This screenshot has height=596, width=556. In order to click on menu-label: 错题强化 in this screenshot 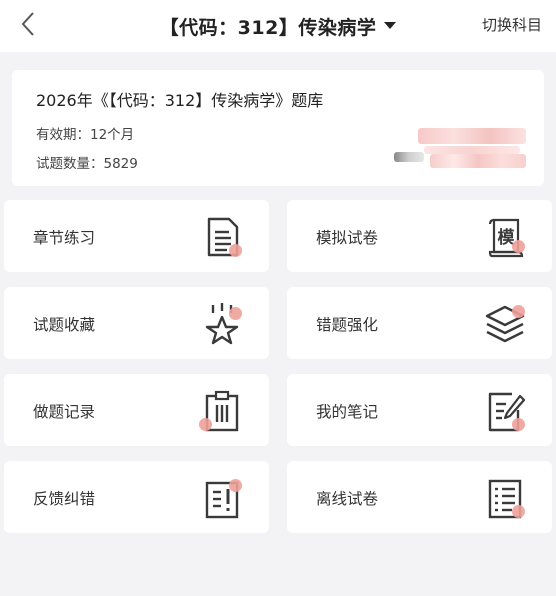, I will do `click(347, 325)`.